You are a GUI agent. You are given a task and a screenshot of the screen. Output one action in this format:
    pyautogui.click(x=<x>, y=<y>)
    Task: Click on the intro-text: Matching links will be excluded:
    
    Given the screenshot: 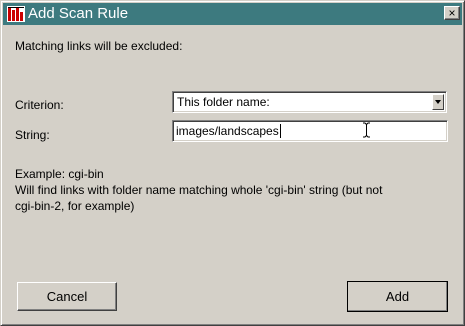 What is the action you would take?
    pyautogui.click(x=99, y=46)
    